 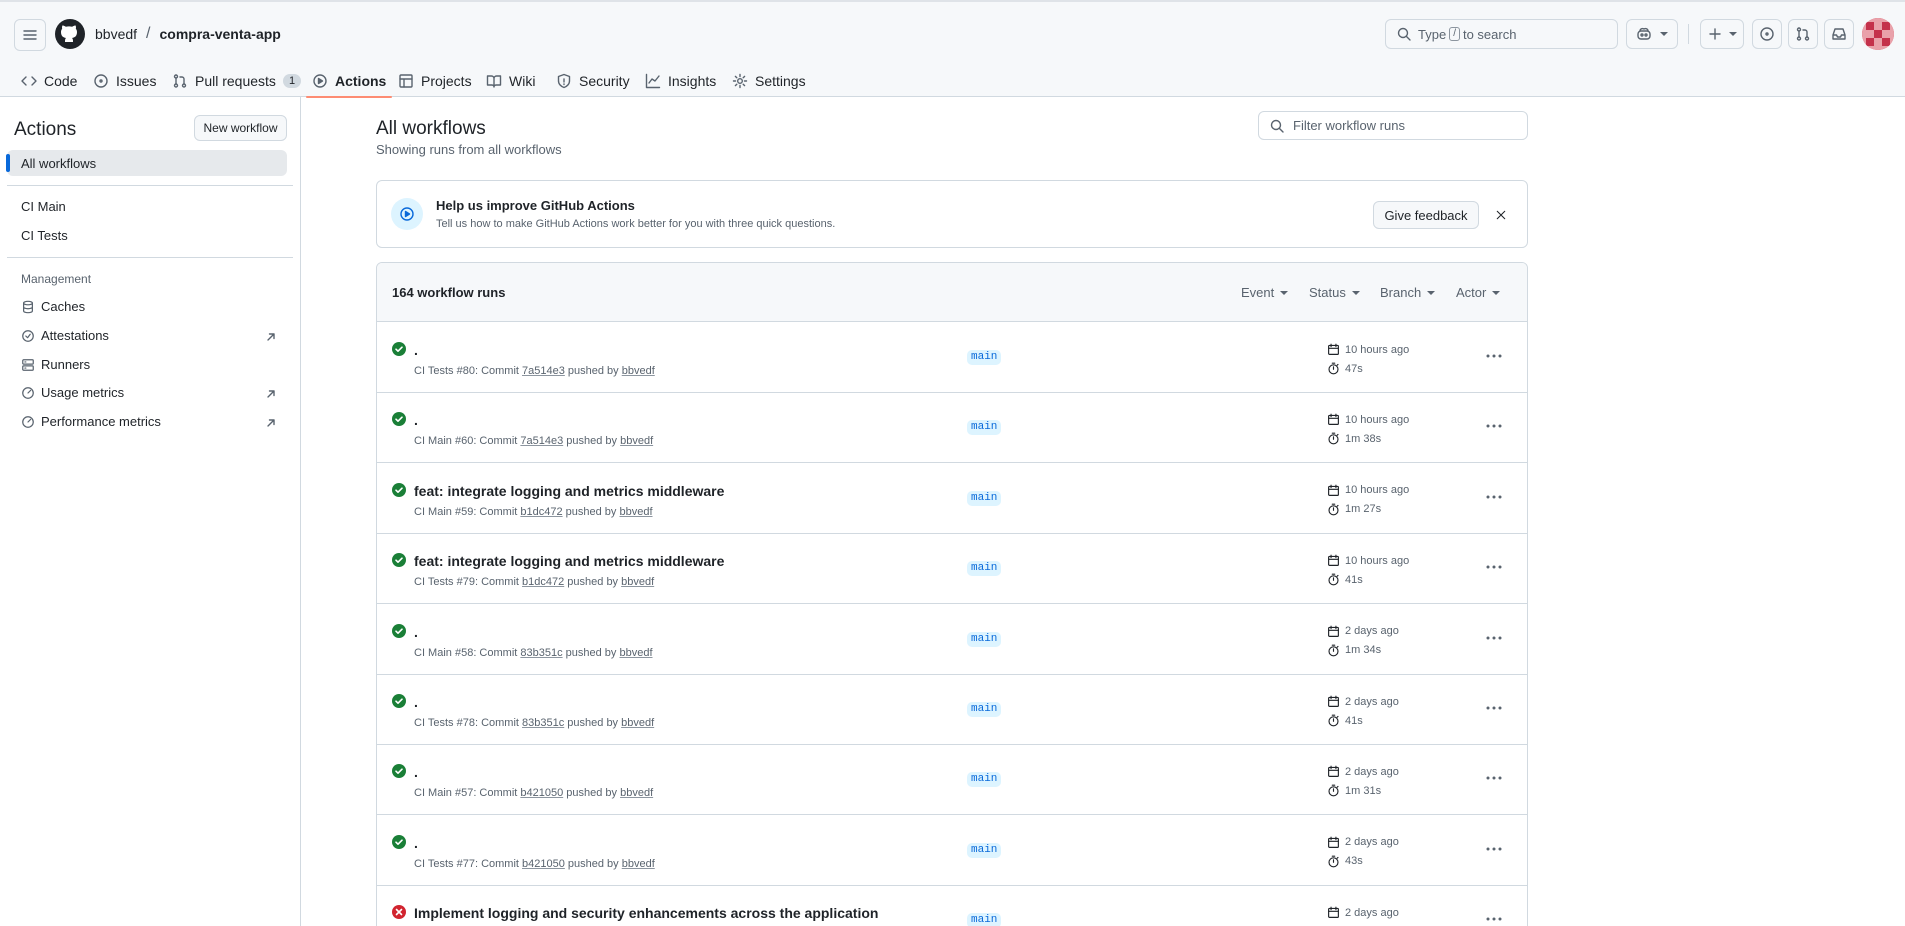 What do you see at coordinates (680, 80) in the screenshot?
I see `tab-insights: Insights` at bounding box center [680, 80].